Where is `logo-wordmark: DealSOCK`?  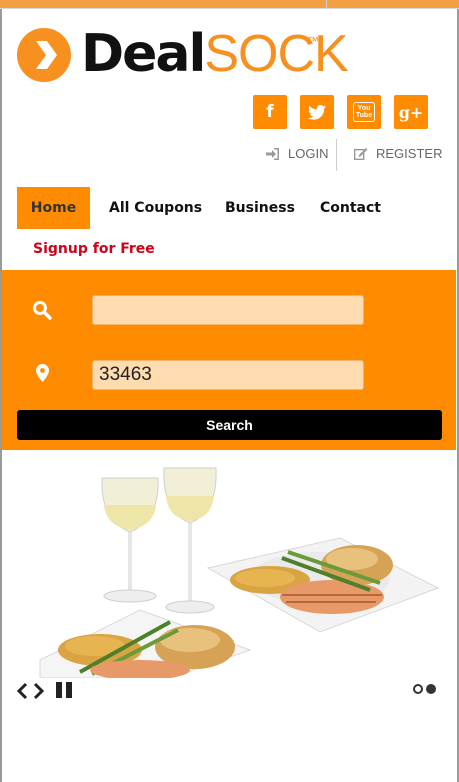
logo-wordmark: DealSOCK is located at coordinates (215, 54).